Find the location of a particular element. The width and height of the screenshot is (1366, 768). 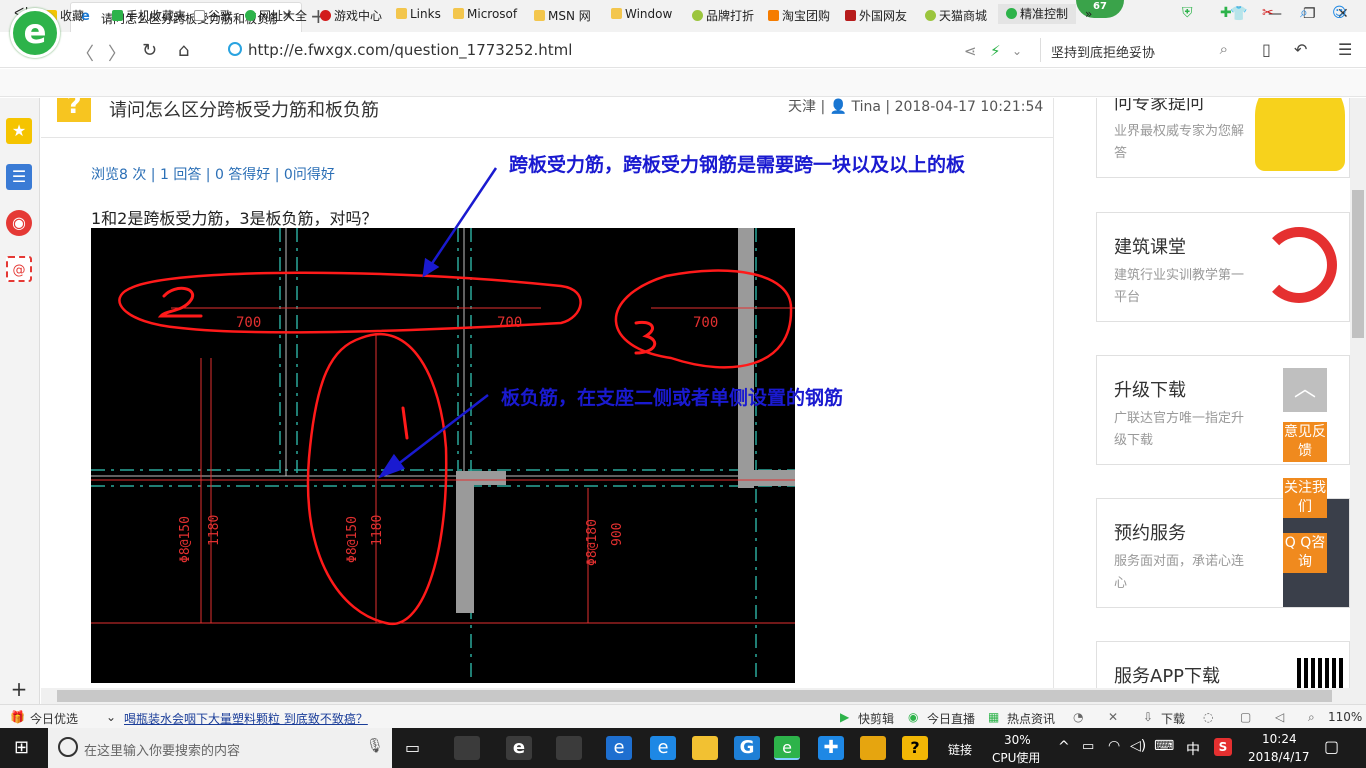

bookmark-item: 淘宝团购 is located at coordinates (799, 15).